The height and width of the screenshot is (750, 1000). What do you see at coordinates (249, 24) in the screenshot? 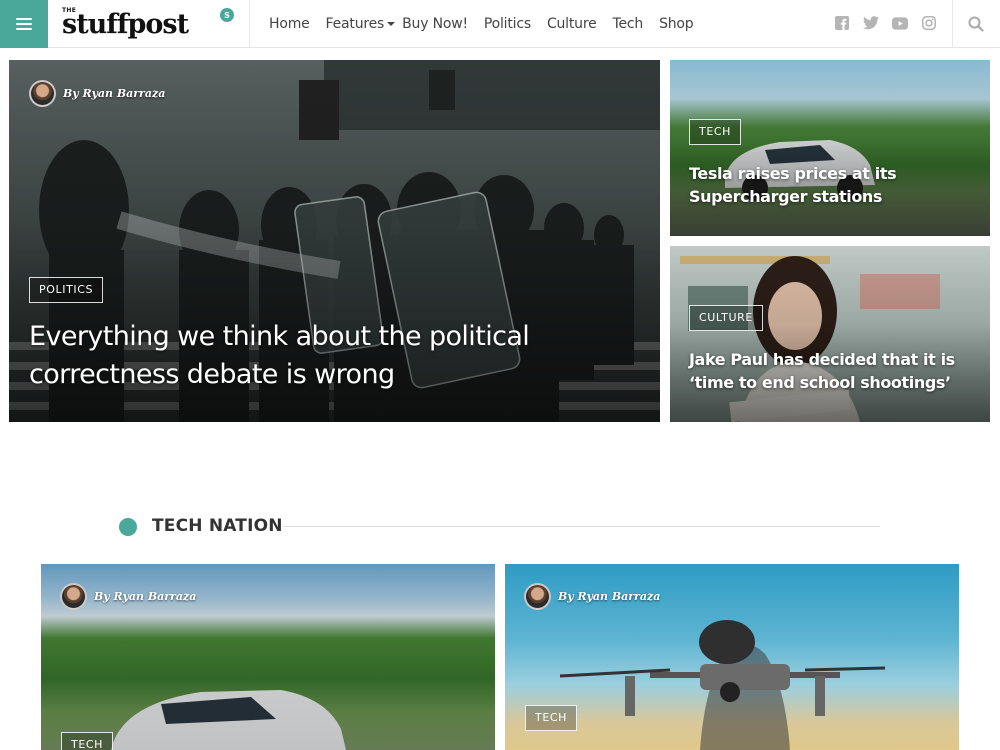
I see `header-divider` at bounding box center [249, 24].